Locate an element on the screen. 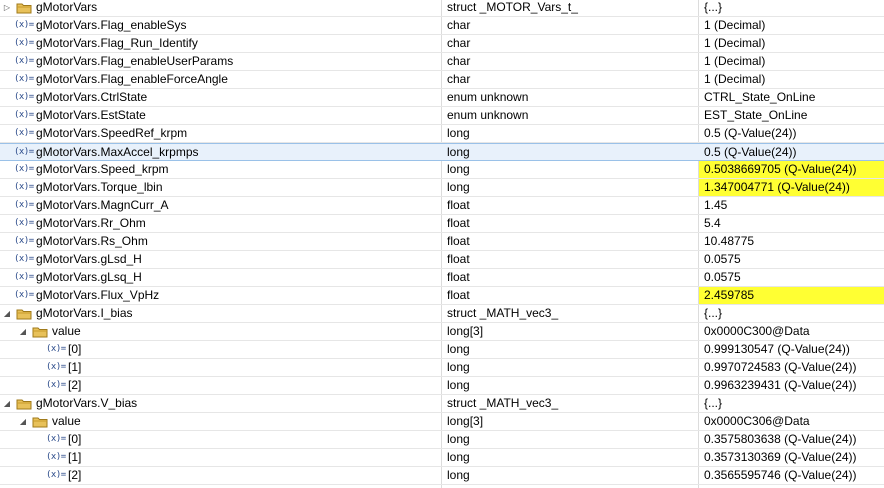  expression-name: value is located at coordinates (66, 331).